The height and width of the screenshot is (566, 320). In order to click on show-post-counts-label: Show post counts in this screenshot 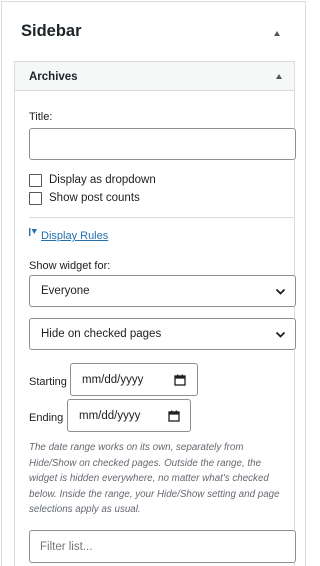, I will do `click(94, 198)`.